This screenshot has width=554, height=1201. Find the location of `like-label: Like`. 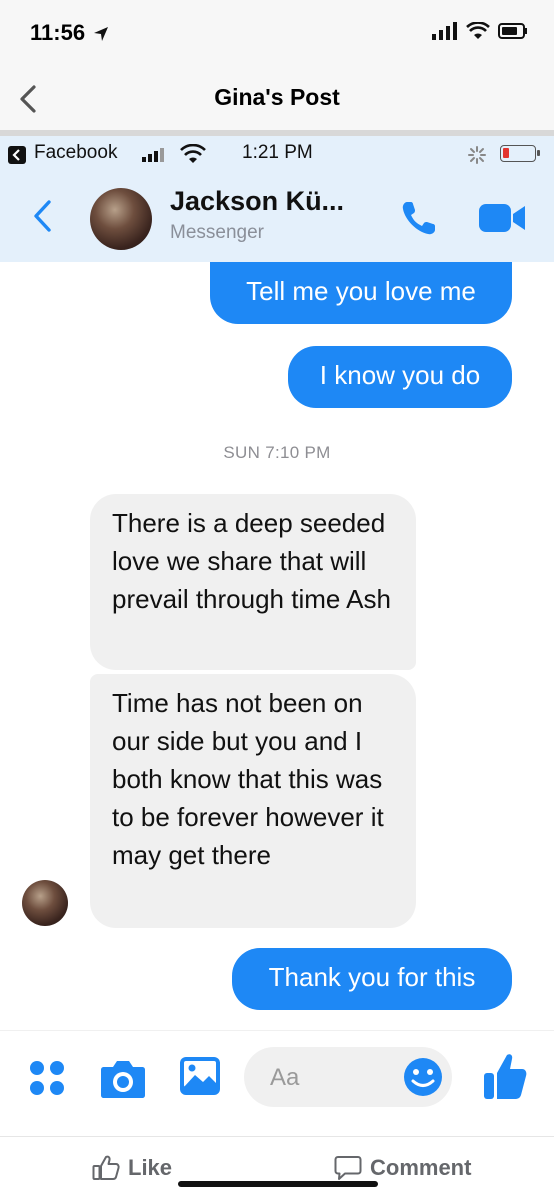

like-label: Like is located at coordinates (150, 1167).